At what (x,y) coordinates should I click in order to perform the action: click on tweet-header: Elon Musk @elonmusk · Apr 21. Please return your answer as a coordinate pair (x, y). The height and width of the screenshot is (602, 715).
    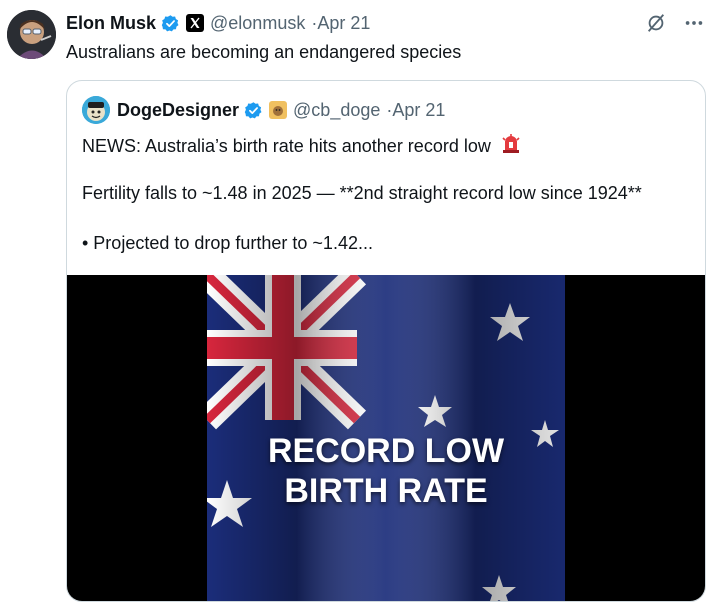
    Looking at the image, I should click on (218, 23).